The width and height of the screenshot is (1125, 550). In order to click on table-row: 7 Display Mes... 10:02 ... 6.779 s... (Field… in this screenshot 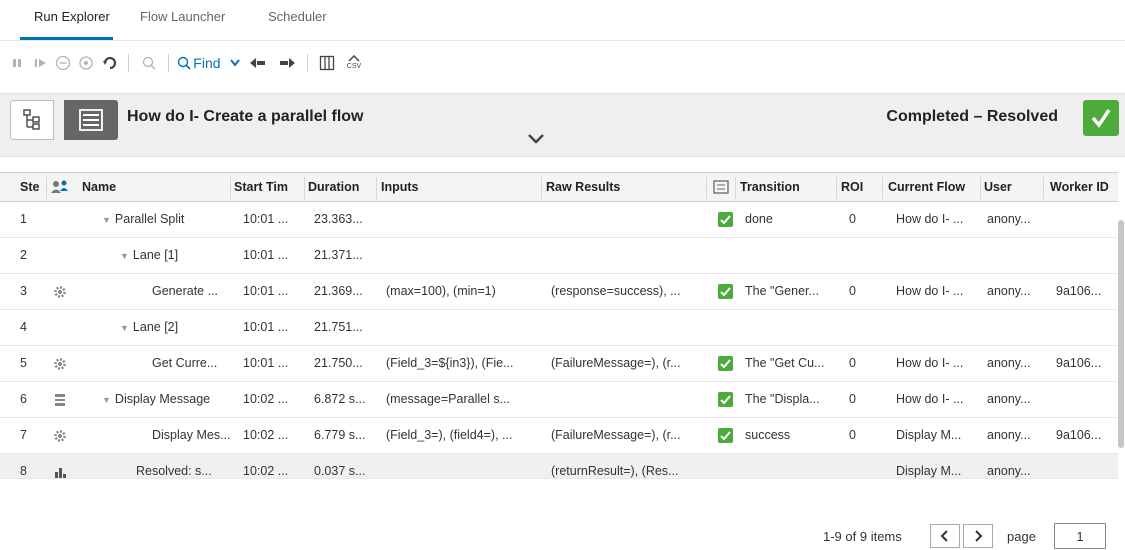, I will do `click(559, 436)`.